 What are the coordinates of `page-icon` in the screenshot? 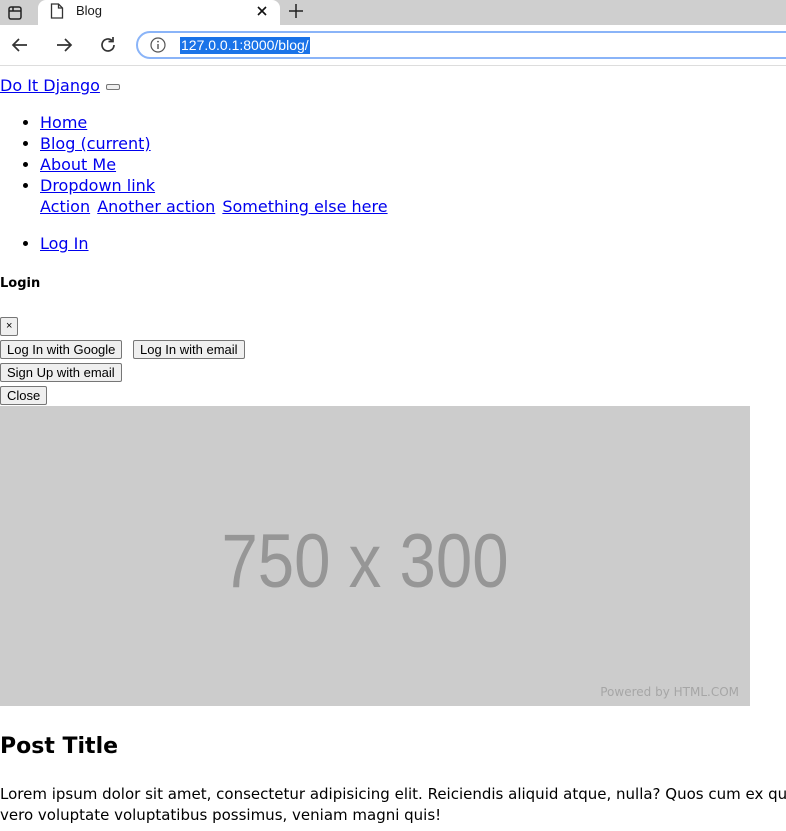 It's located at (58, 12).